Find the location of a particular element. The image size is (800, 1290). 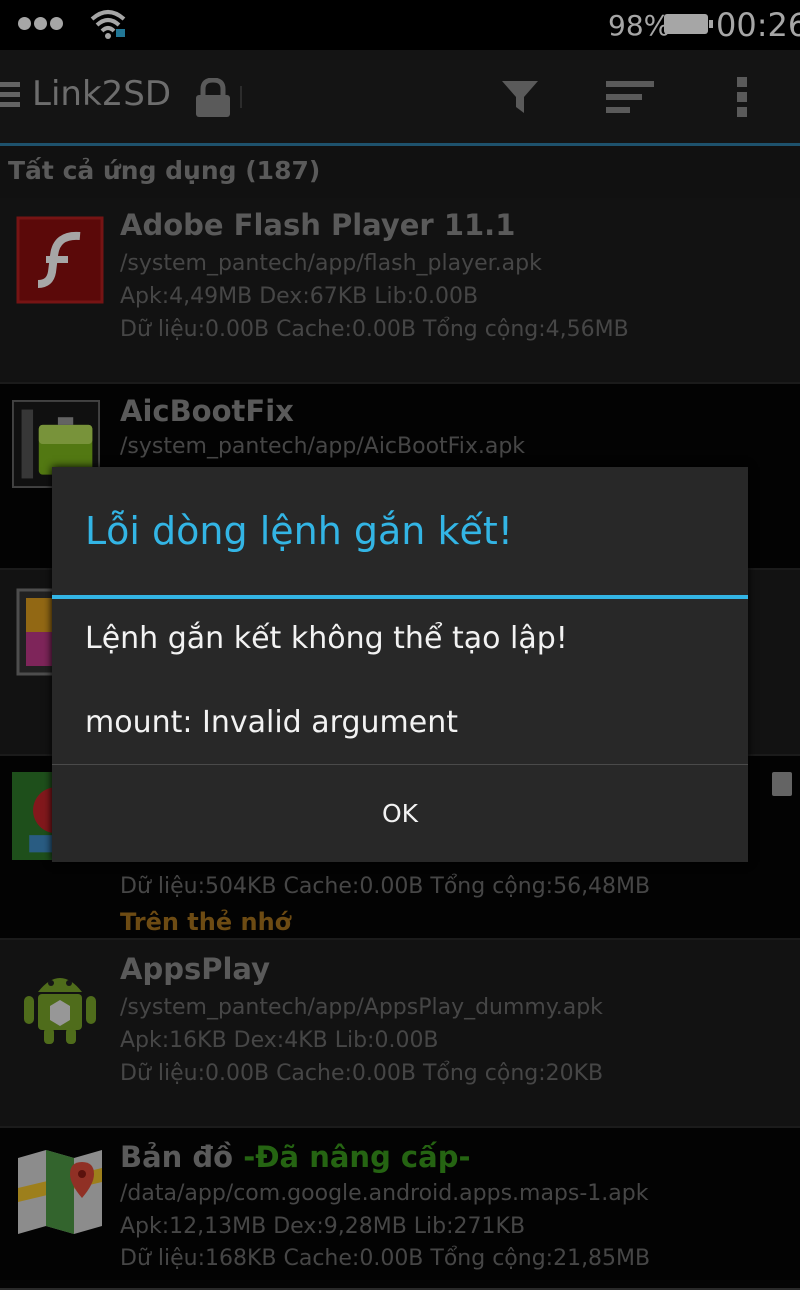

dialog-title: Lỗi dòng lệnh gắn kết! is located at coordinates (299, 531).